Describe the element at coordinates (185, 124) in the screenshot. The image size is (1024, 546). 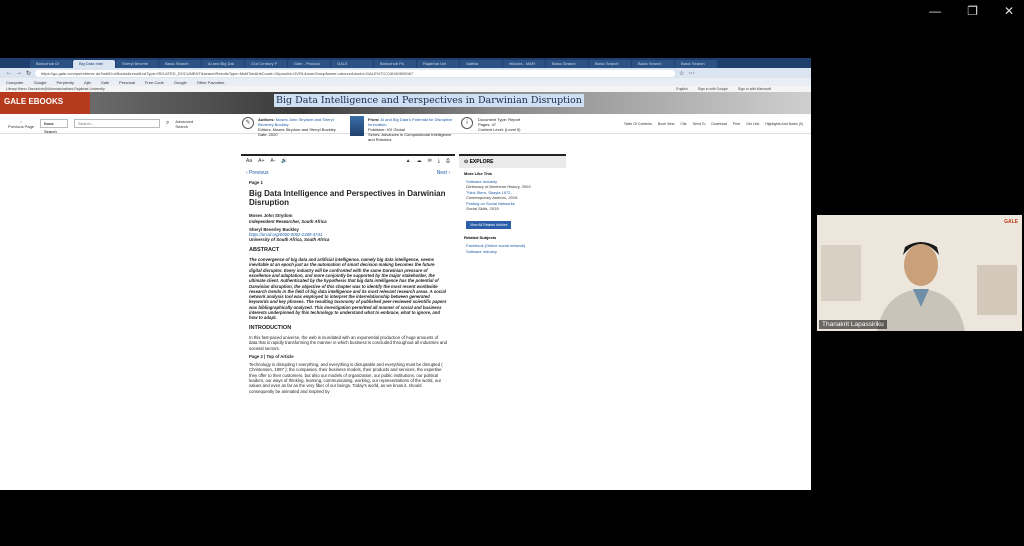
I see `advanced-search-link: Advanced Search` at that location.